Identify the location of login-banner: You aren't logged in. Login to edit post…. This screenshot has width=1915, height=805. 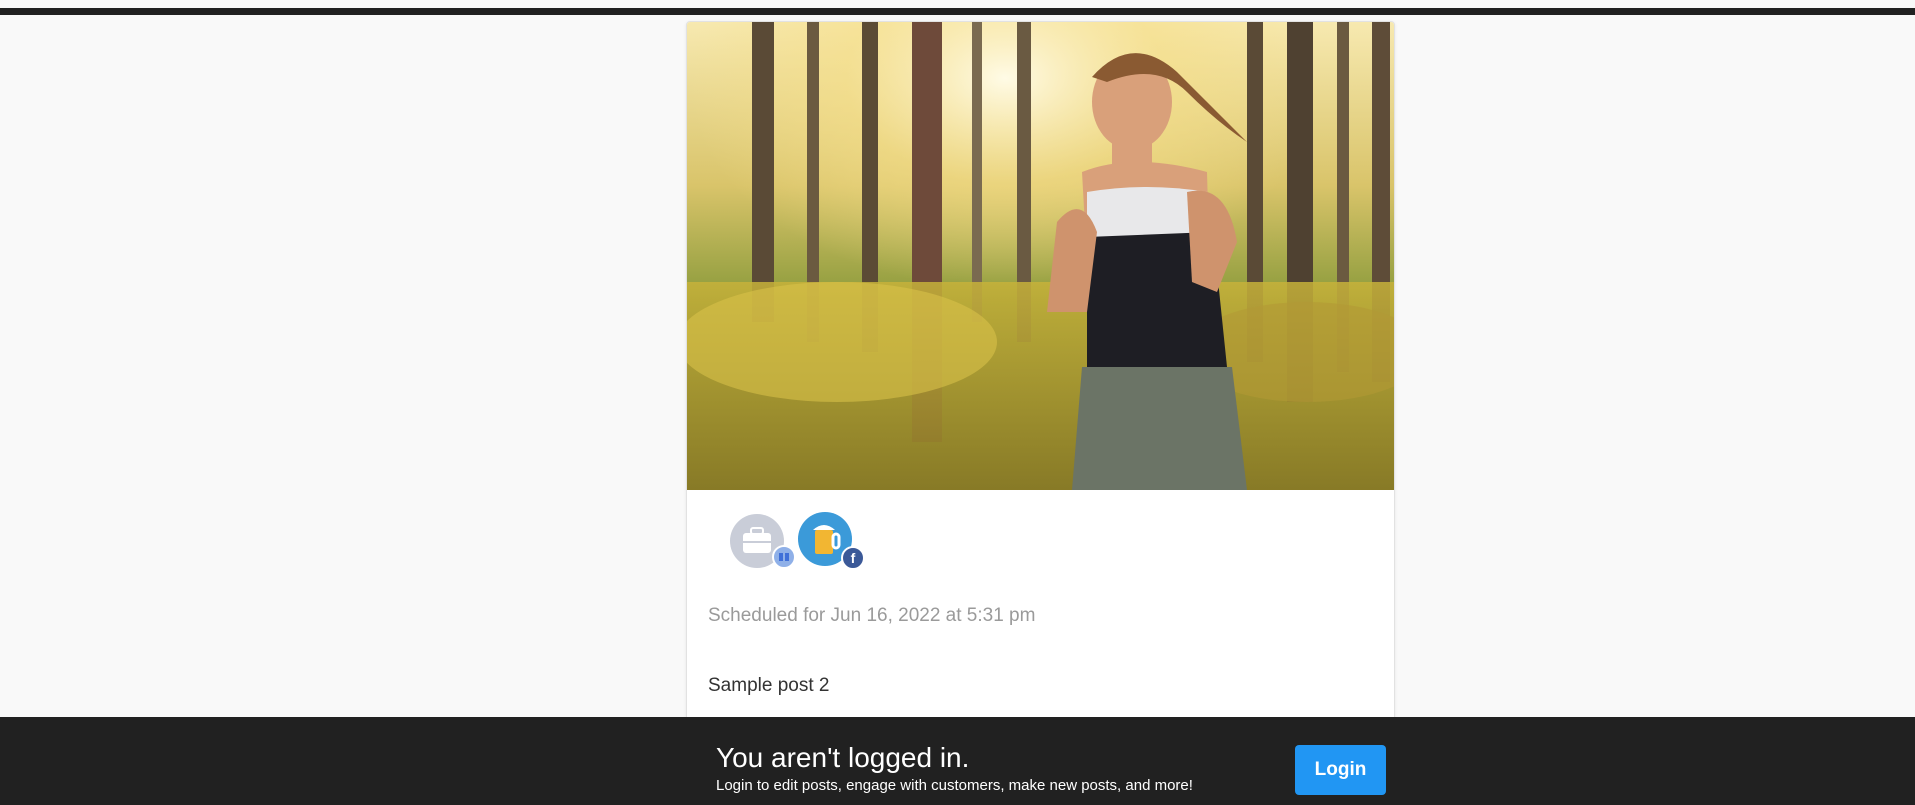
(957, 761).